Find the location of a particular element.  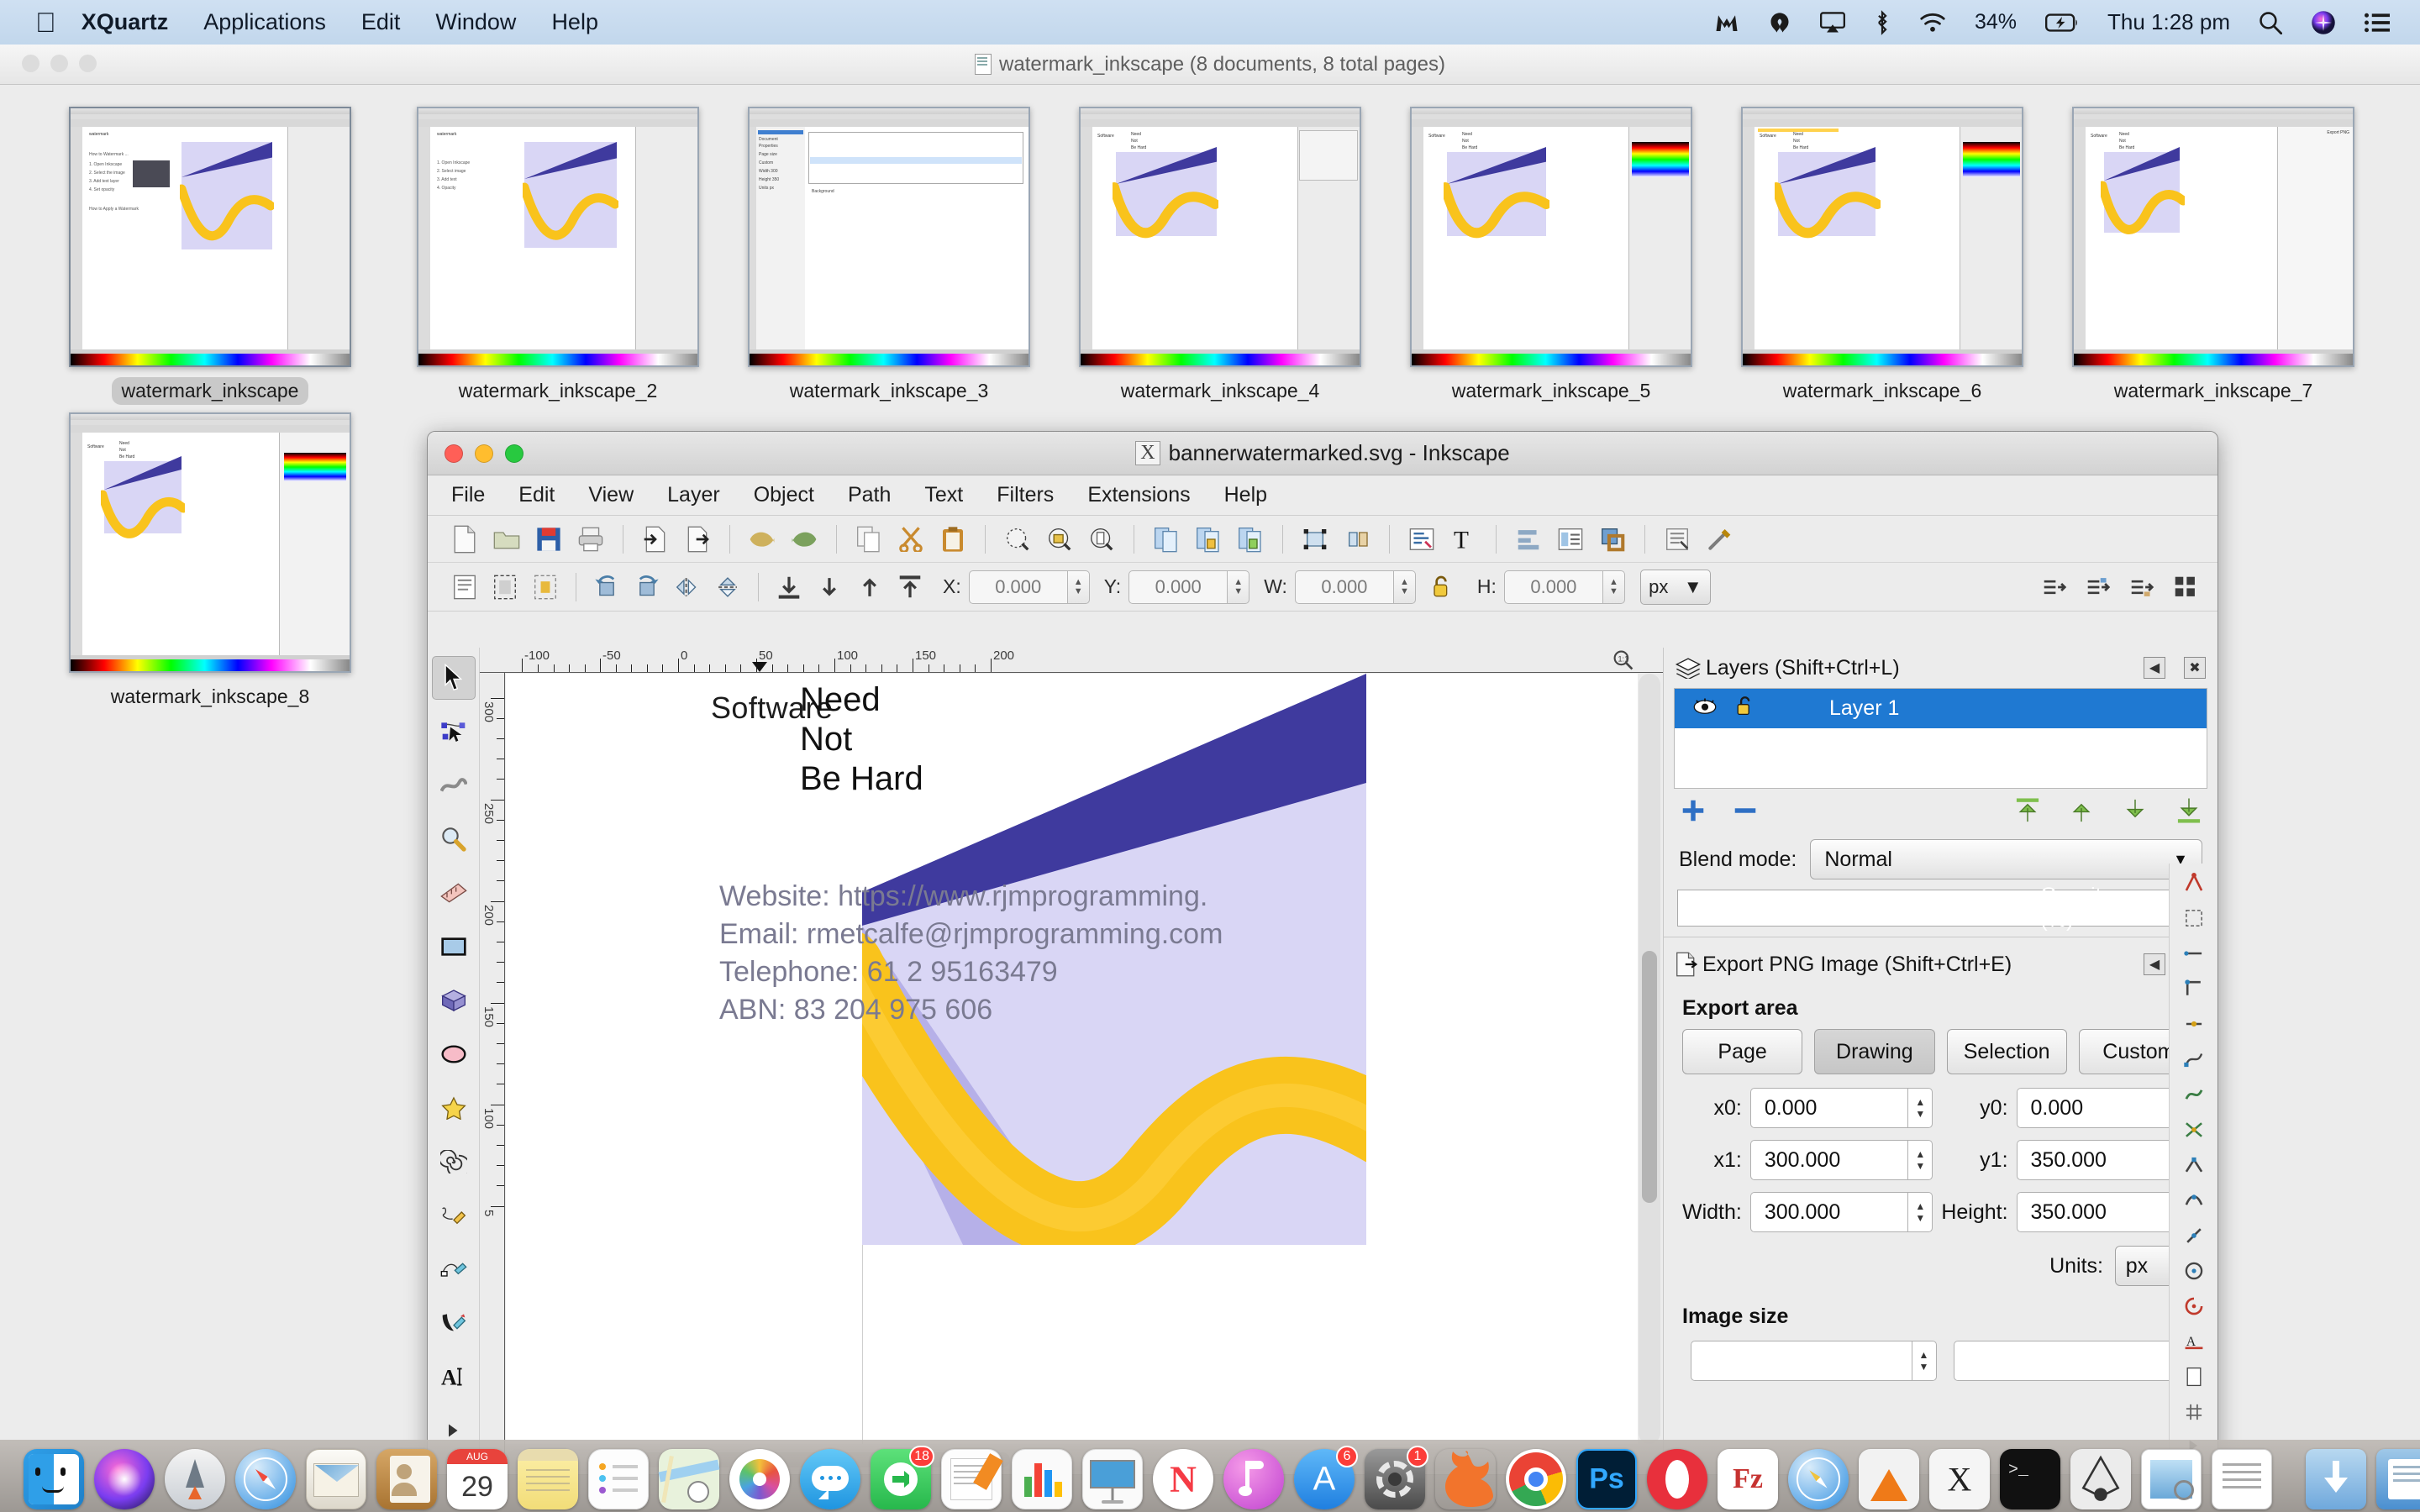

photoshop-icon: Ps is located at coordinates (1606, 1479).